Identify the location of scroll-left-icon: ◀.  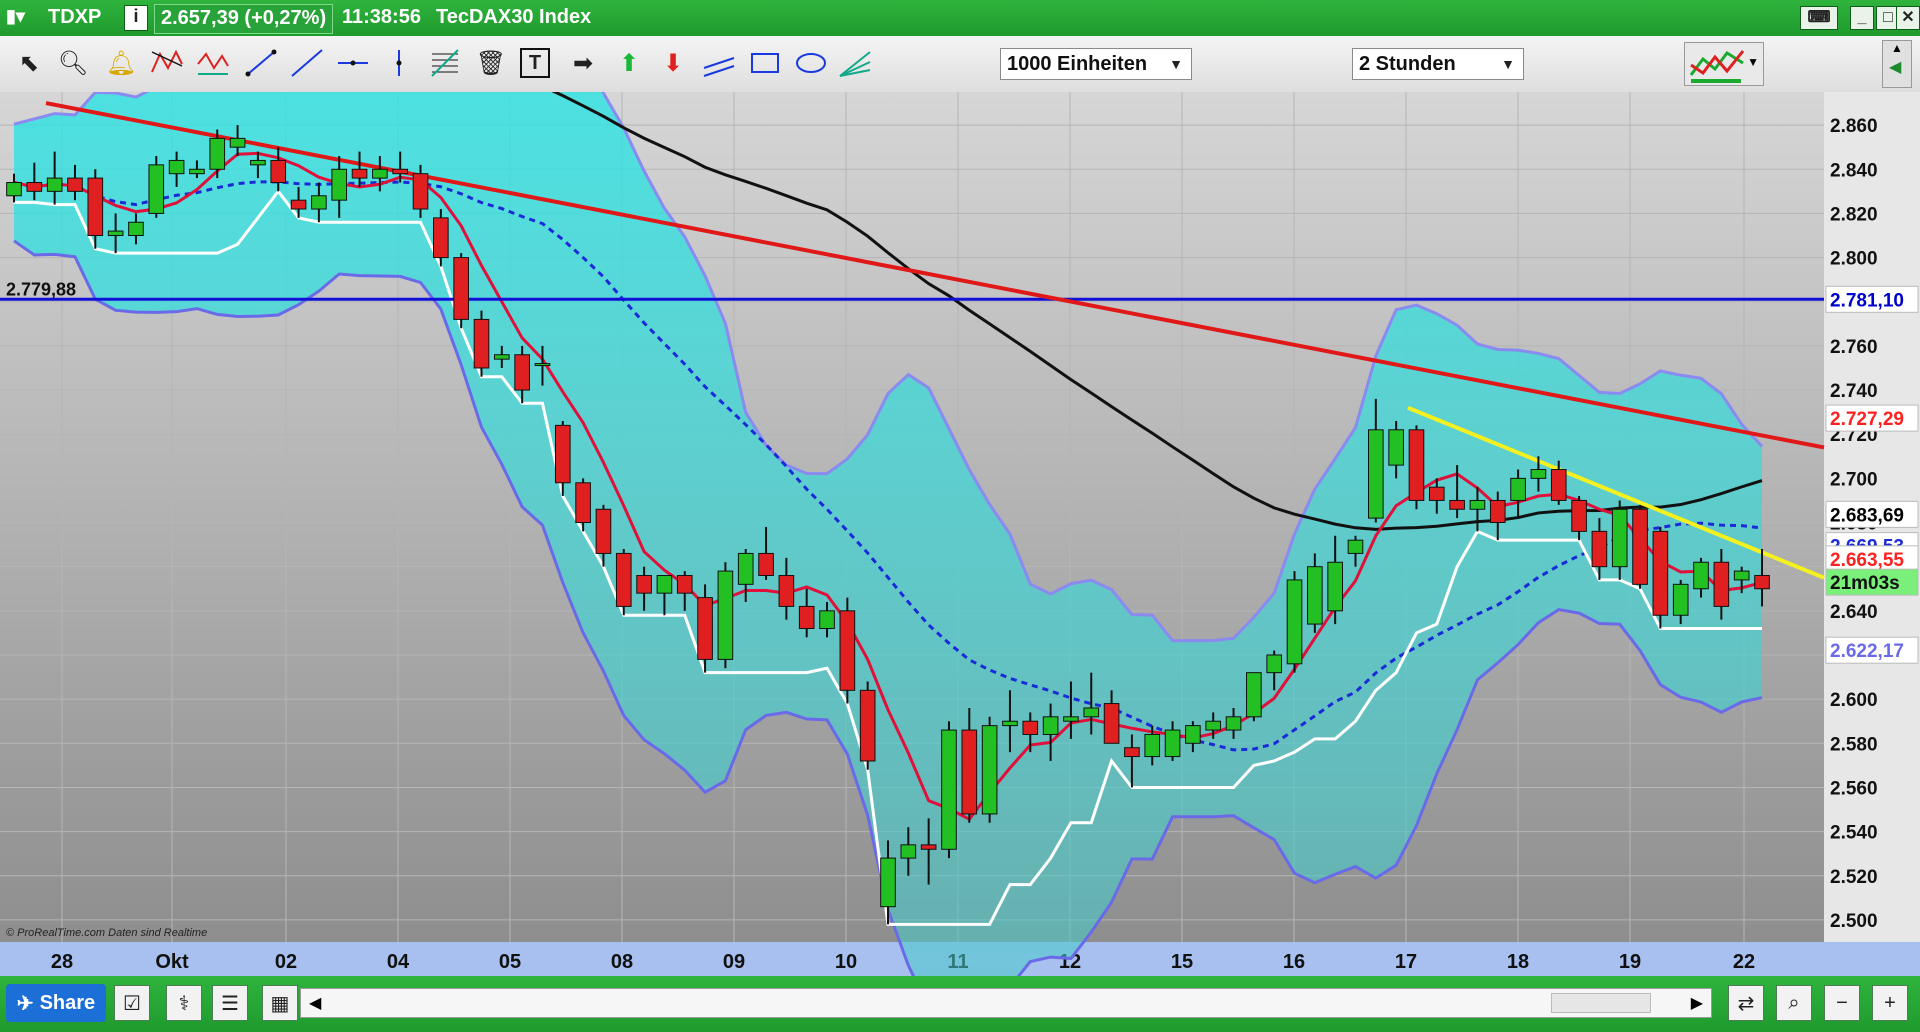
(315, 1003).